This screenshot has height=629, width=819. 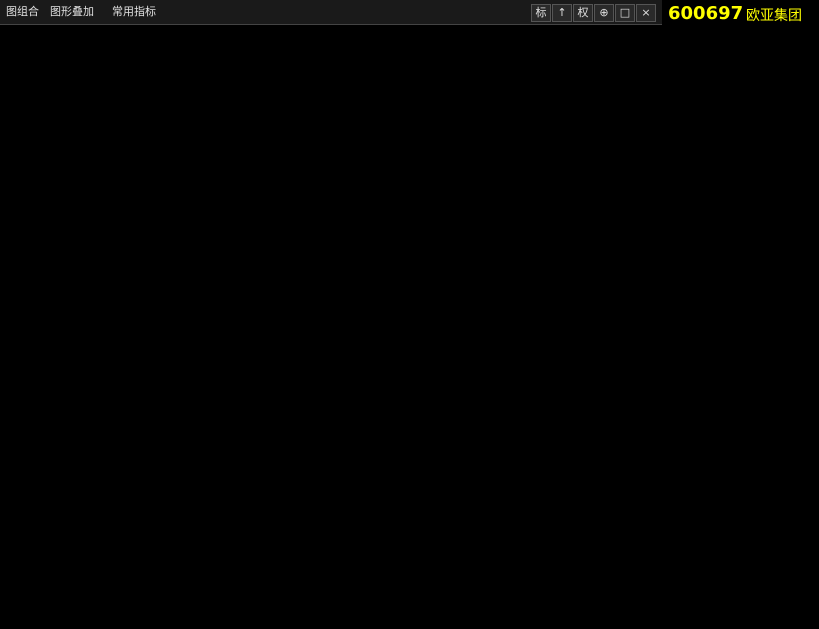 I want to click on crosshair-icon: ⊕, so click(x=604, y=13).